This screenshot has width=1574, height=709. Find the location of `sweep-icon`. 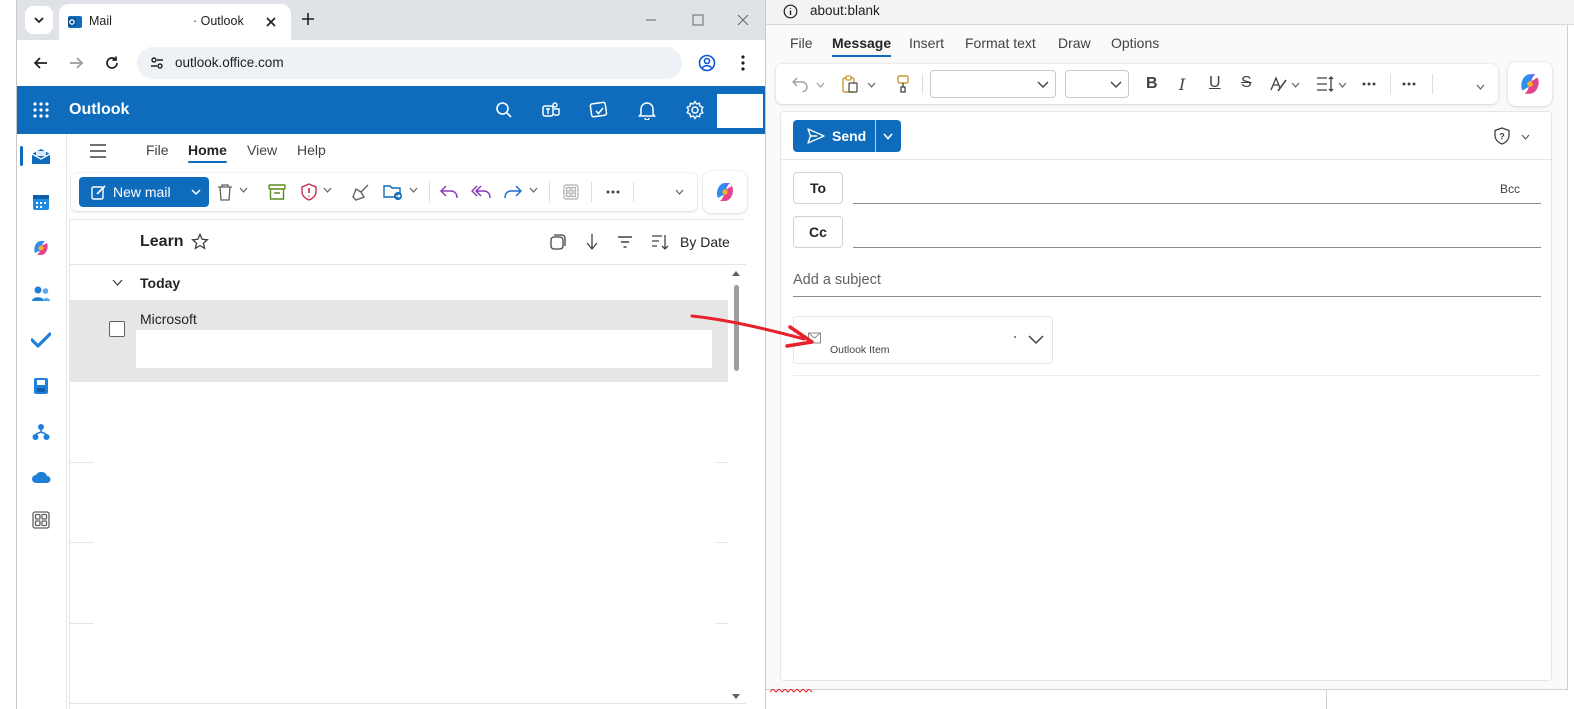

sweep-icon is located at coordinates (361, 192).